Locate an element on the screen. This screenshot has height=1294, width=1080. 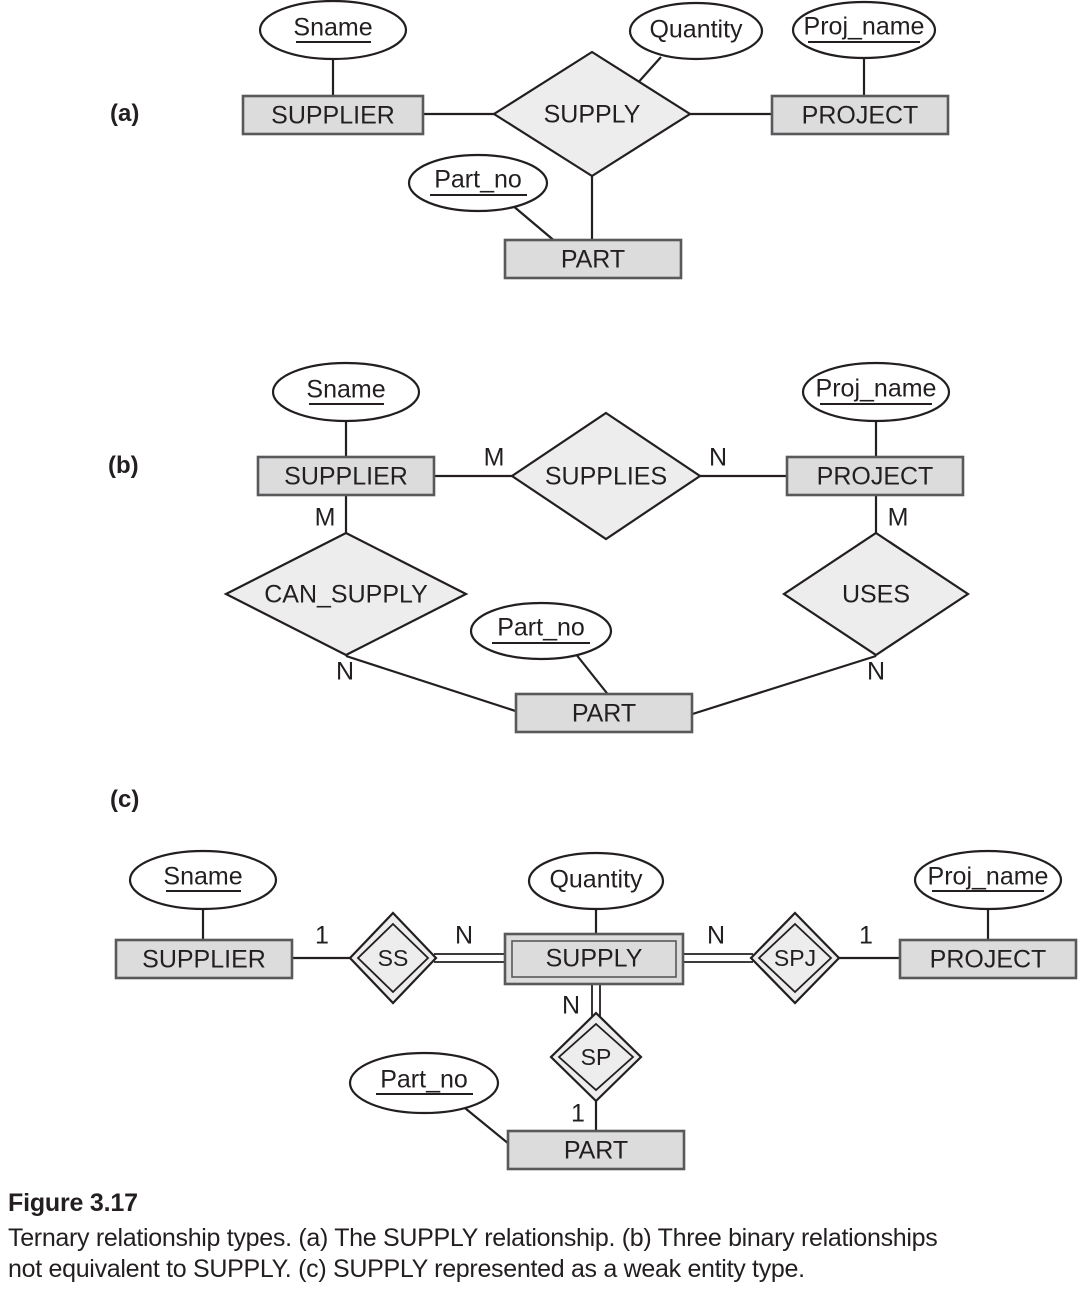
cardinality-supplies-project: N is located at coordinates (718, 458).